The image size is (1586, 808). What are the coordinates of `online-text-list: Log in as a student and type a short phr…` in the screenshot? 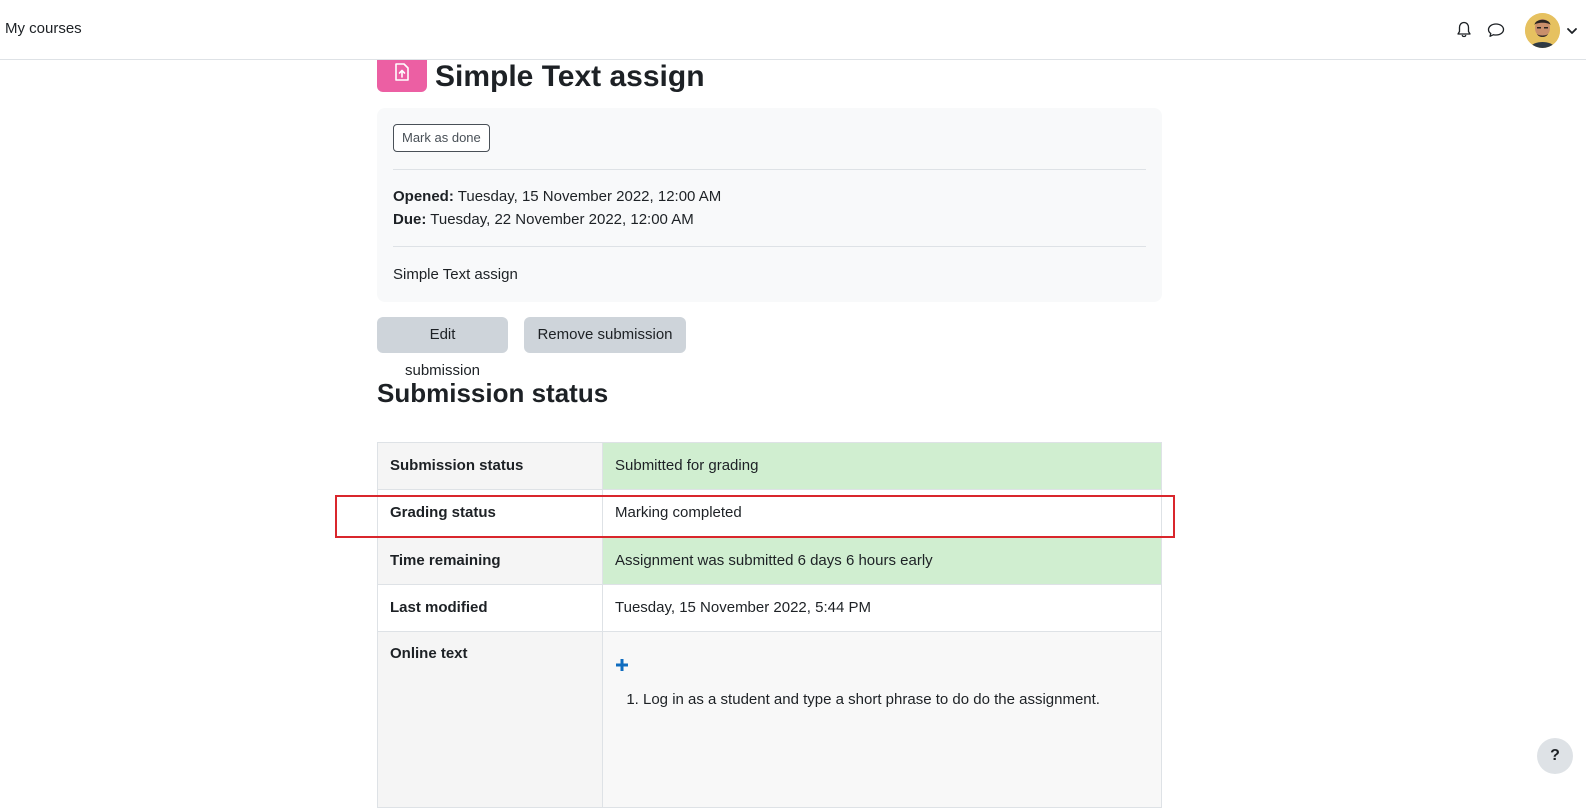 It's located at (882, 700).